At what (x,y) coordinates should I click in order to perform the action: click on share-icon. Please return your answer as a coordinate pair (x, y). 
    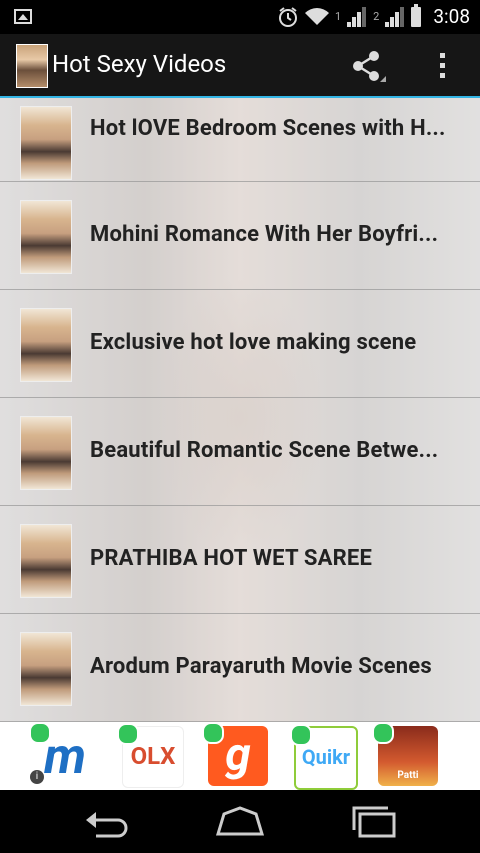
    Looking at the image, I should click on (369, 66).